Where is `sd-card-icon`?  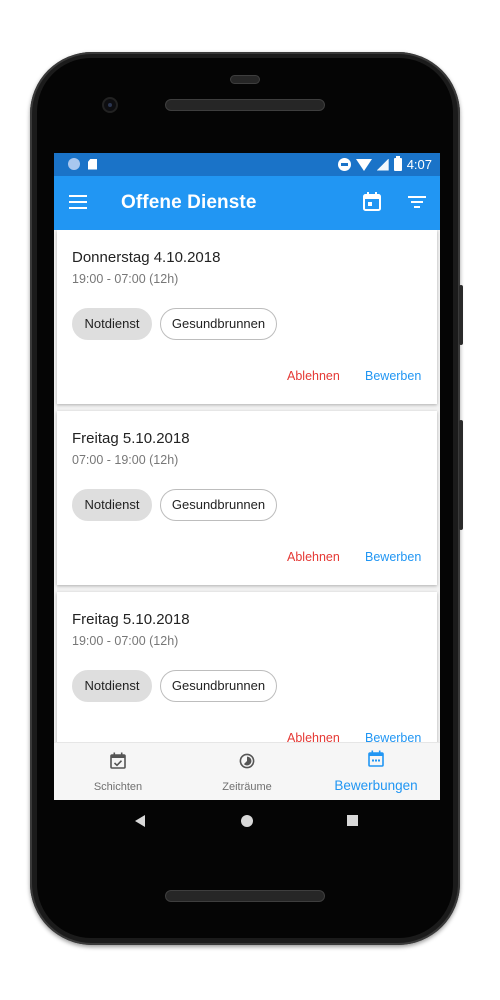
sd-card-icon is located at coordinates (92, 164).